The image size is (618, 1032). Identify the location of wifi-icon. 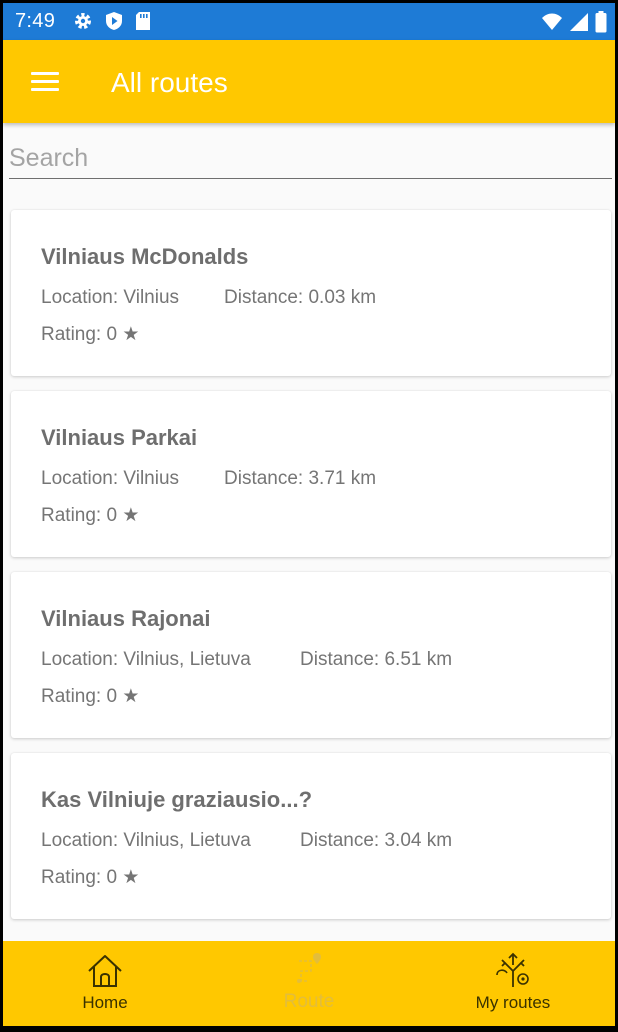
(552, 24).